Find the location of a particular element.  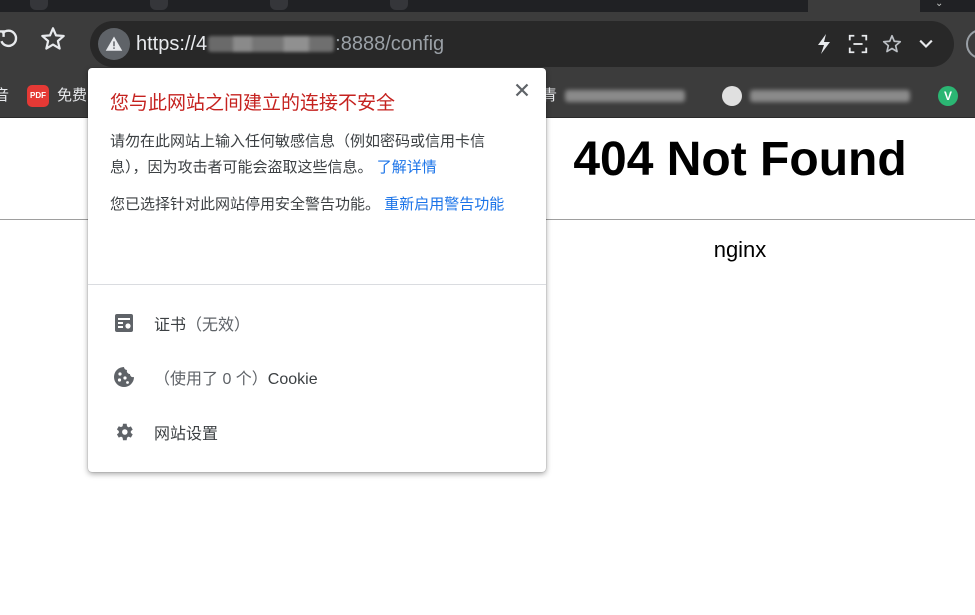

chevron-down-icon is located at coordinates (926, 44).